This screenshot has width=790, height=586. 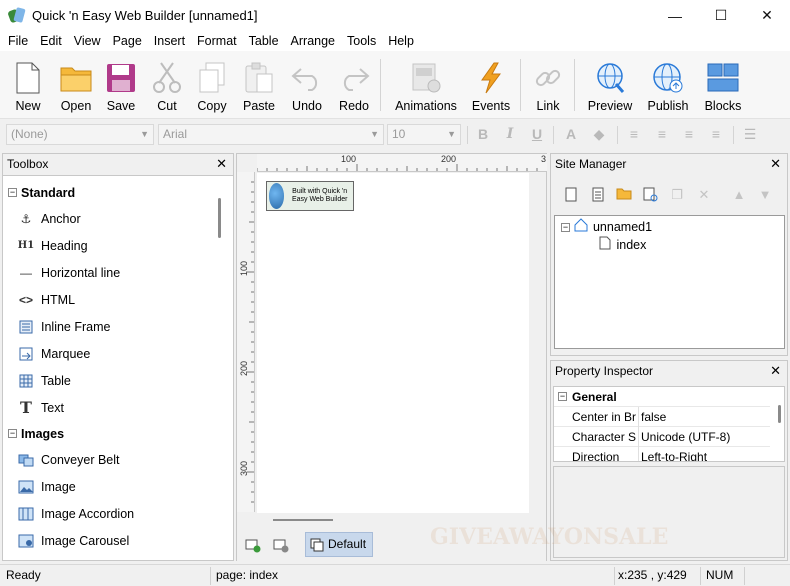 I want to click on blocks-button: Blocks, so click(x=723, y=84).